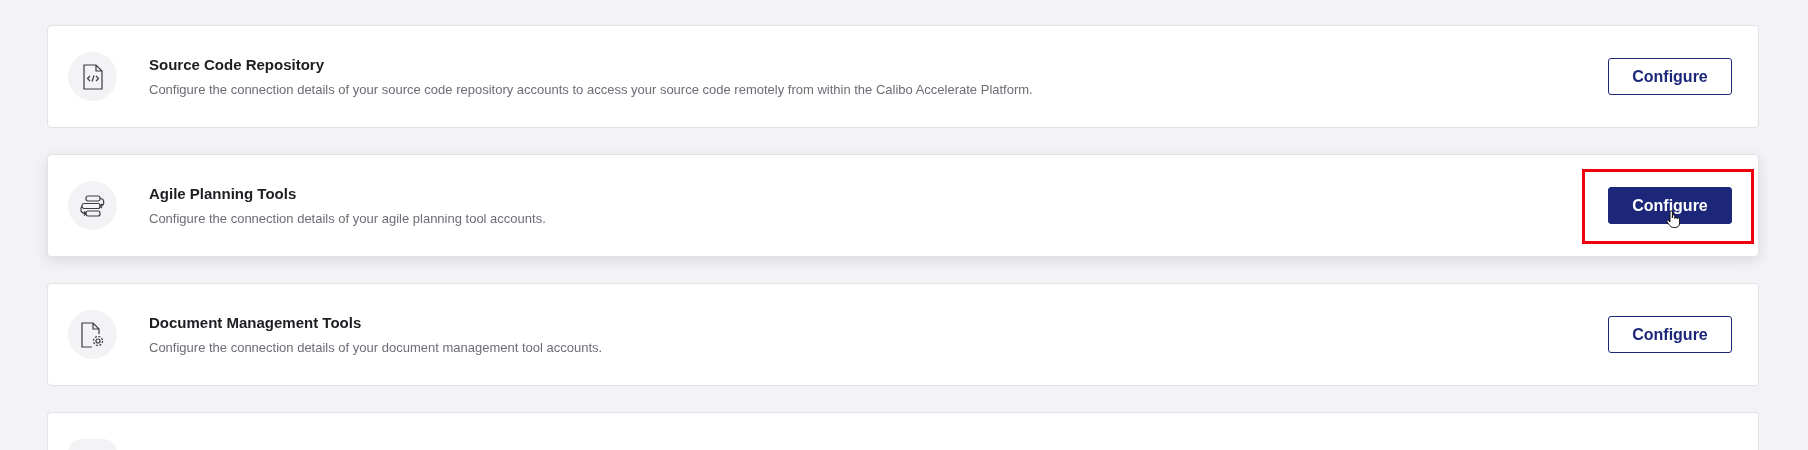 This screenshot has width=1808, height=450. Describe the element at coordinates (92, 76) in the screenshot. I see `code-file-icon` at that location.